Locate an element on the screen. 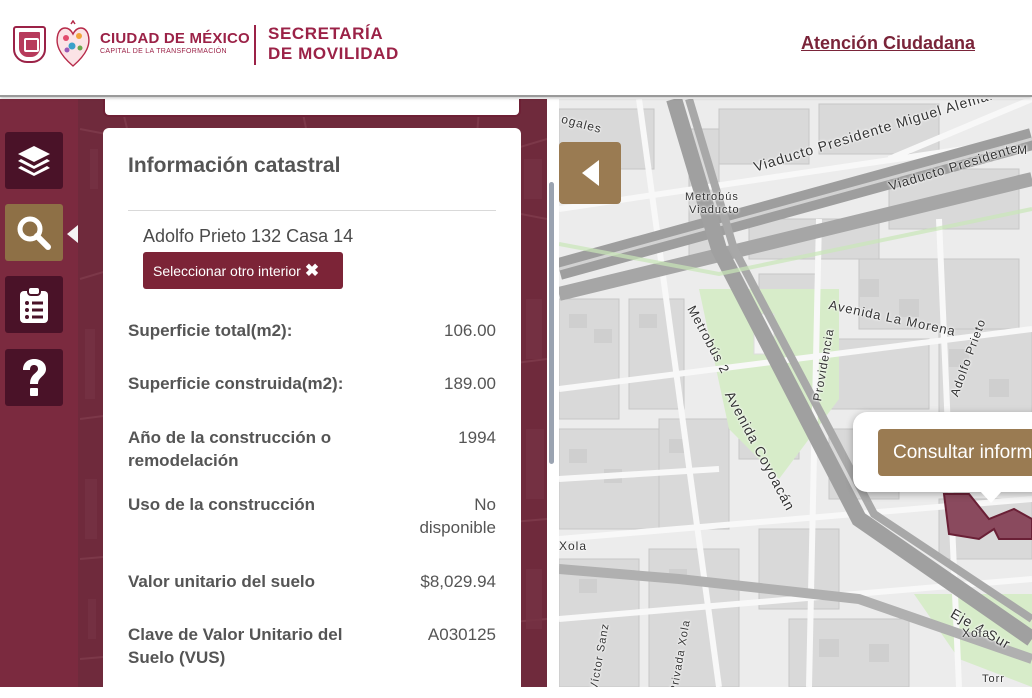  close-icon: ✖ is located at coordinates (312, 270).